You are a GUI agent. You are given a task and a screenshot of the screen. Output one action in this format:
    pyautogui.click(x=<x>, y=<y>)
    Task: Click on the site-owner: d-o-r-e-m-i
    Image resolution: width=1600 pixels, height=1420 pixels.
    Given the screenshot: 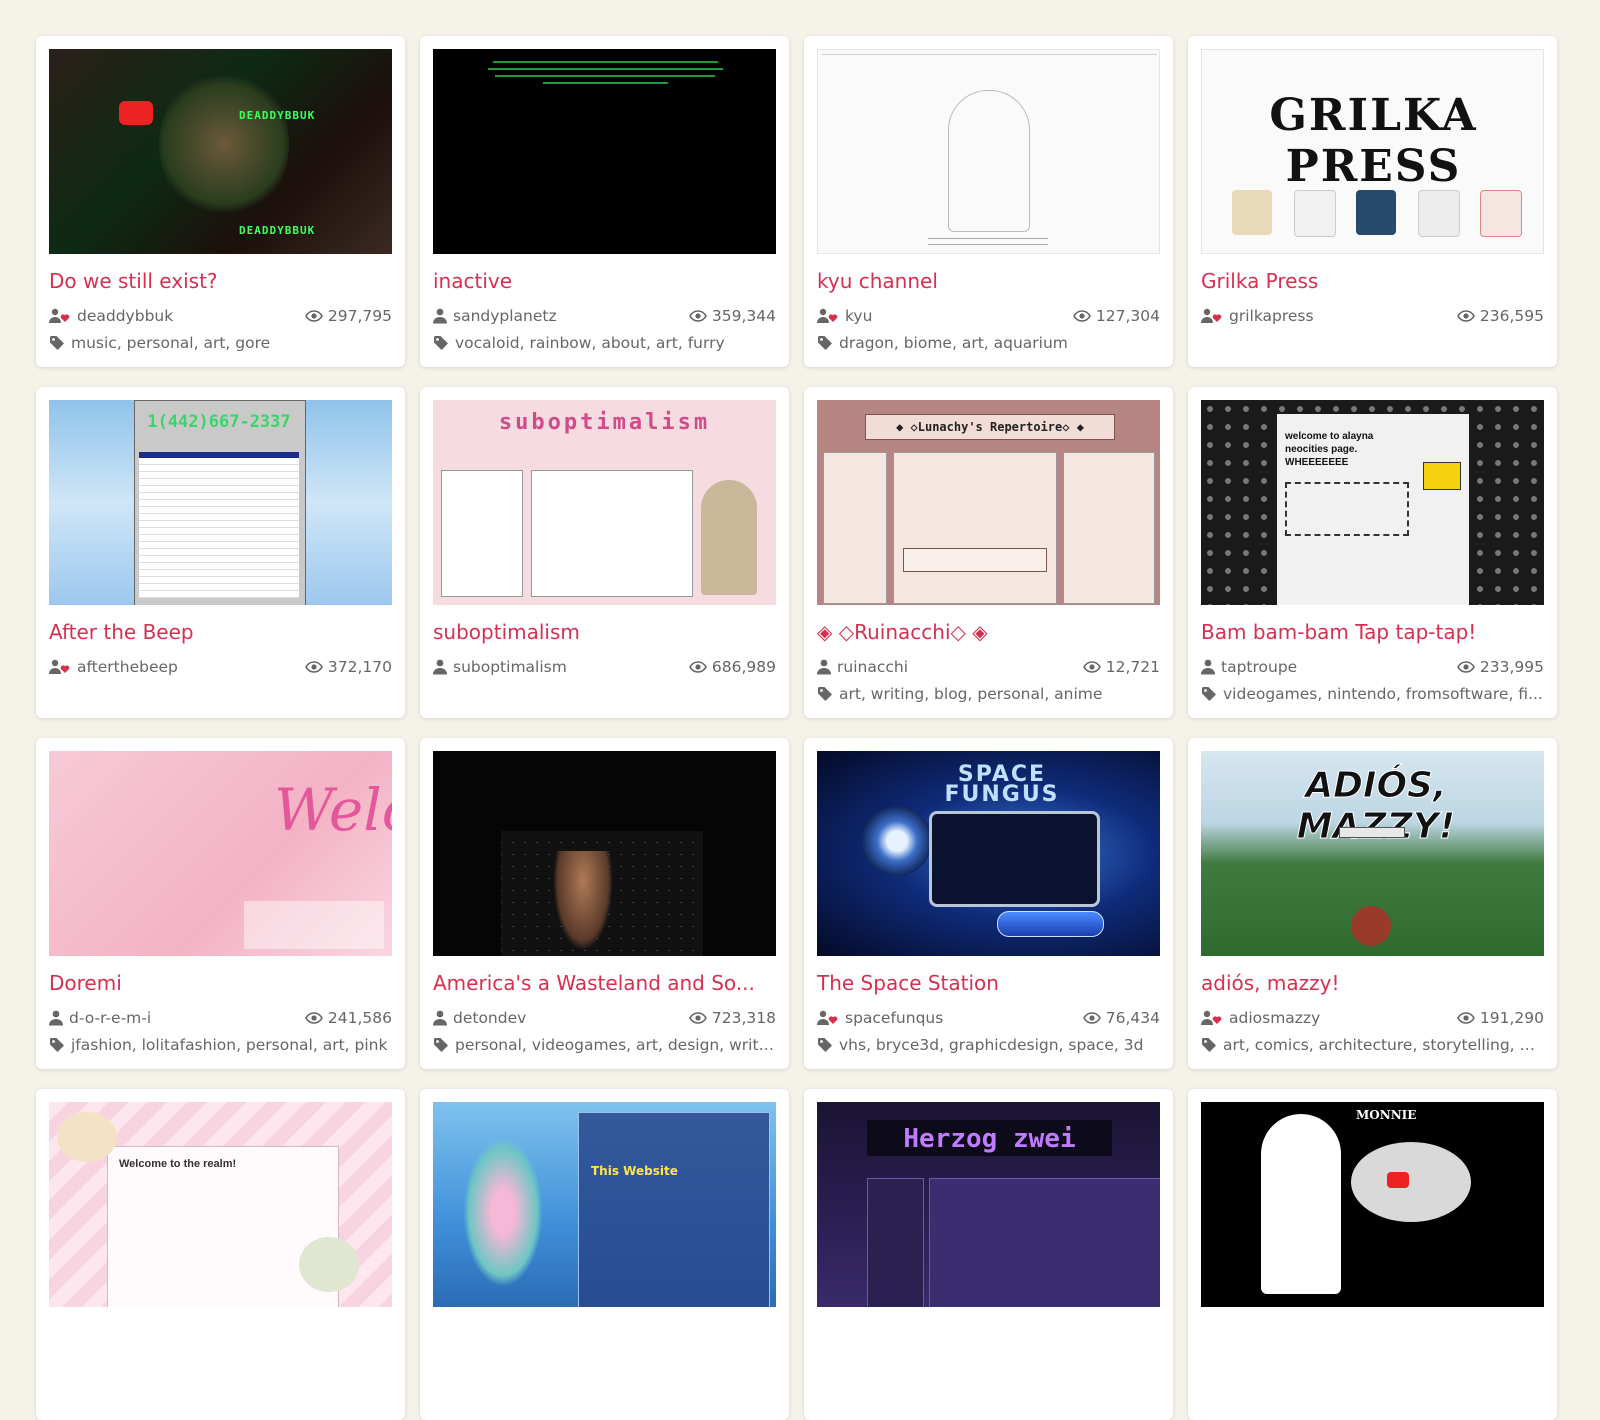 What is the action you would take?
    pyautogui.click(x=100, y=1018)
    